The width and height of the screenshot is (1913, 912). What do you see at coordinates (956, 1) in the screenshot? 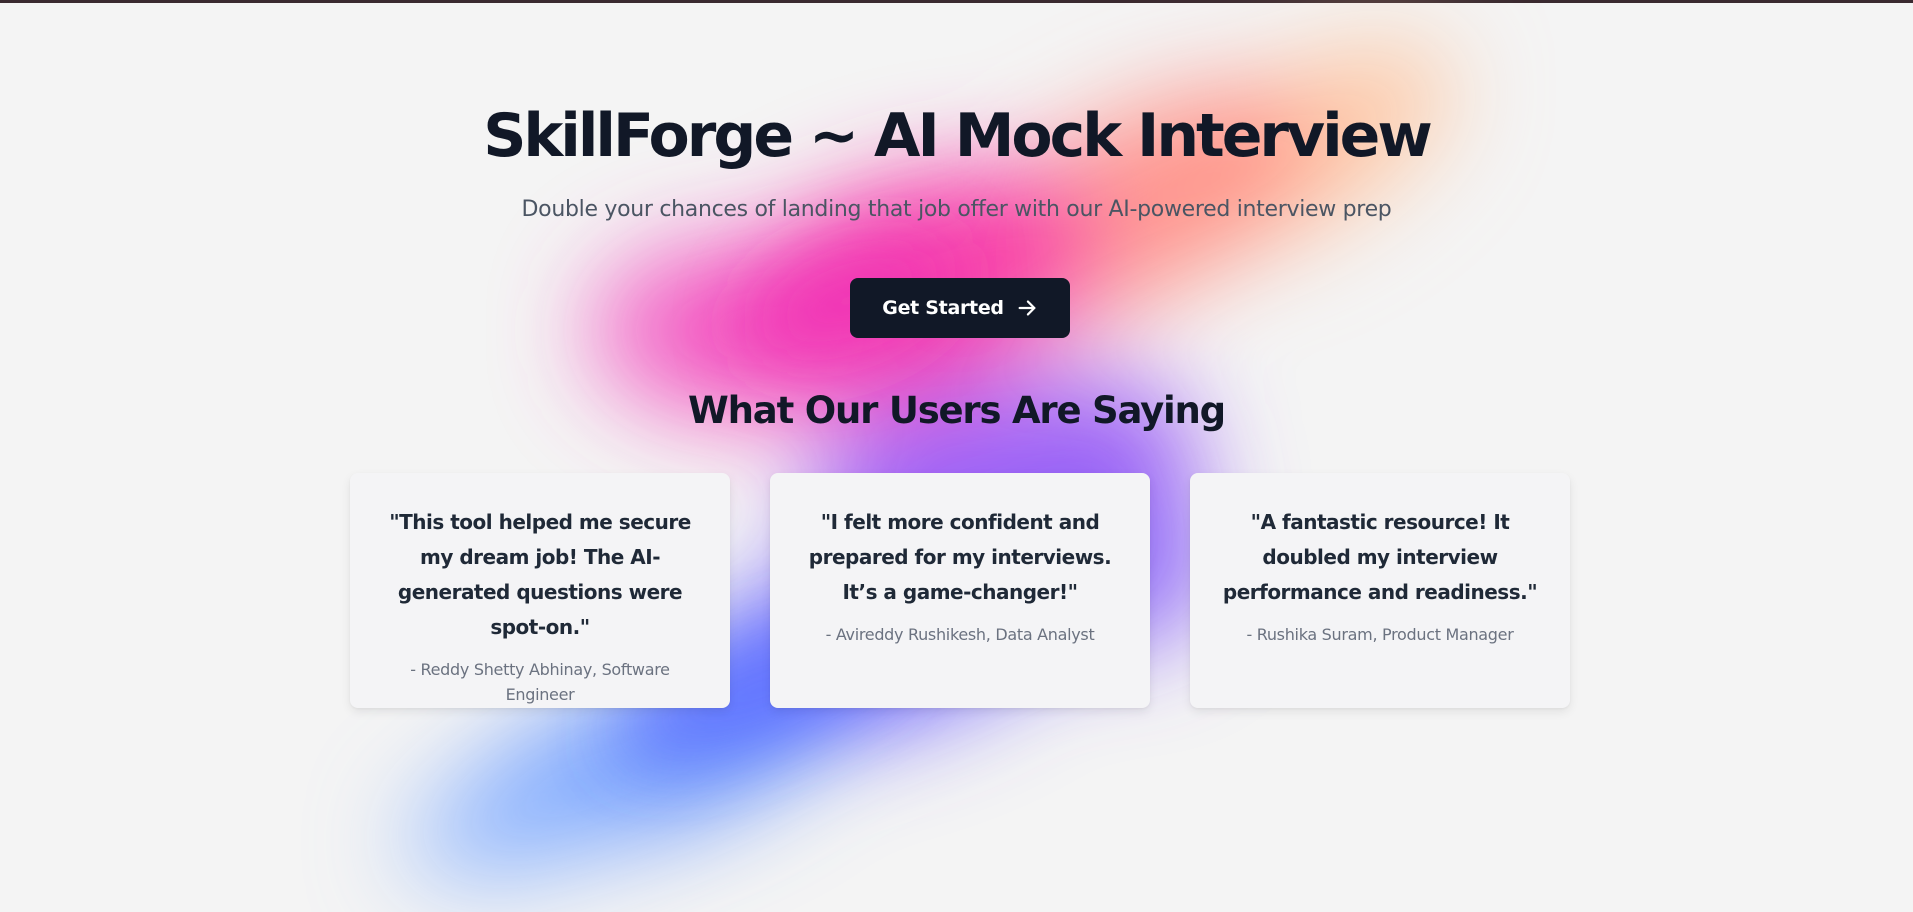
I see `top-border` at bounding box center [956, 1].